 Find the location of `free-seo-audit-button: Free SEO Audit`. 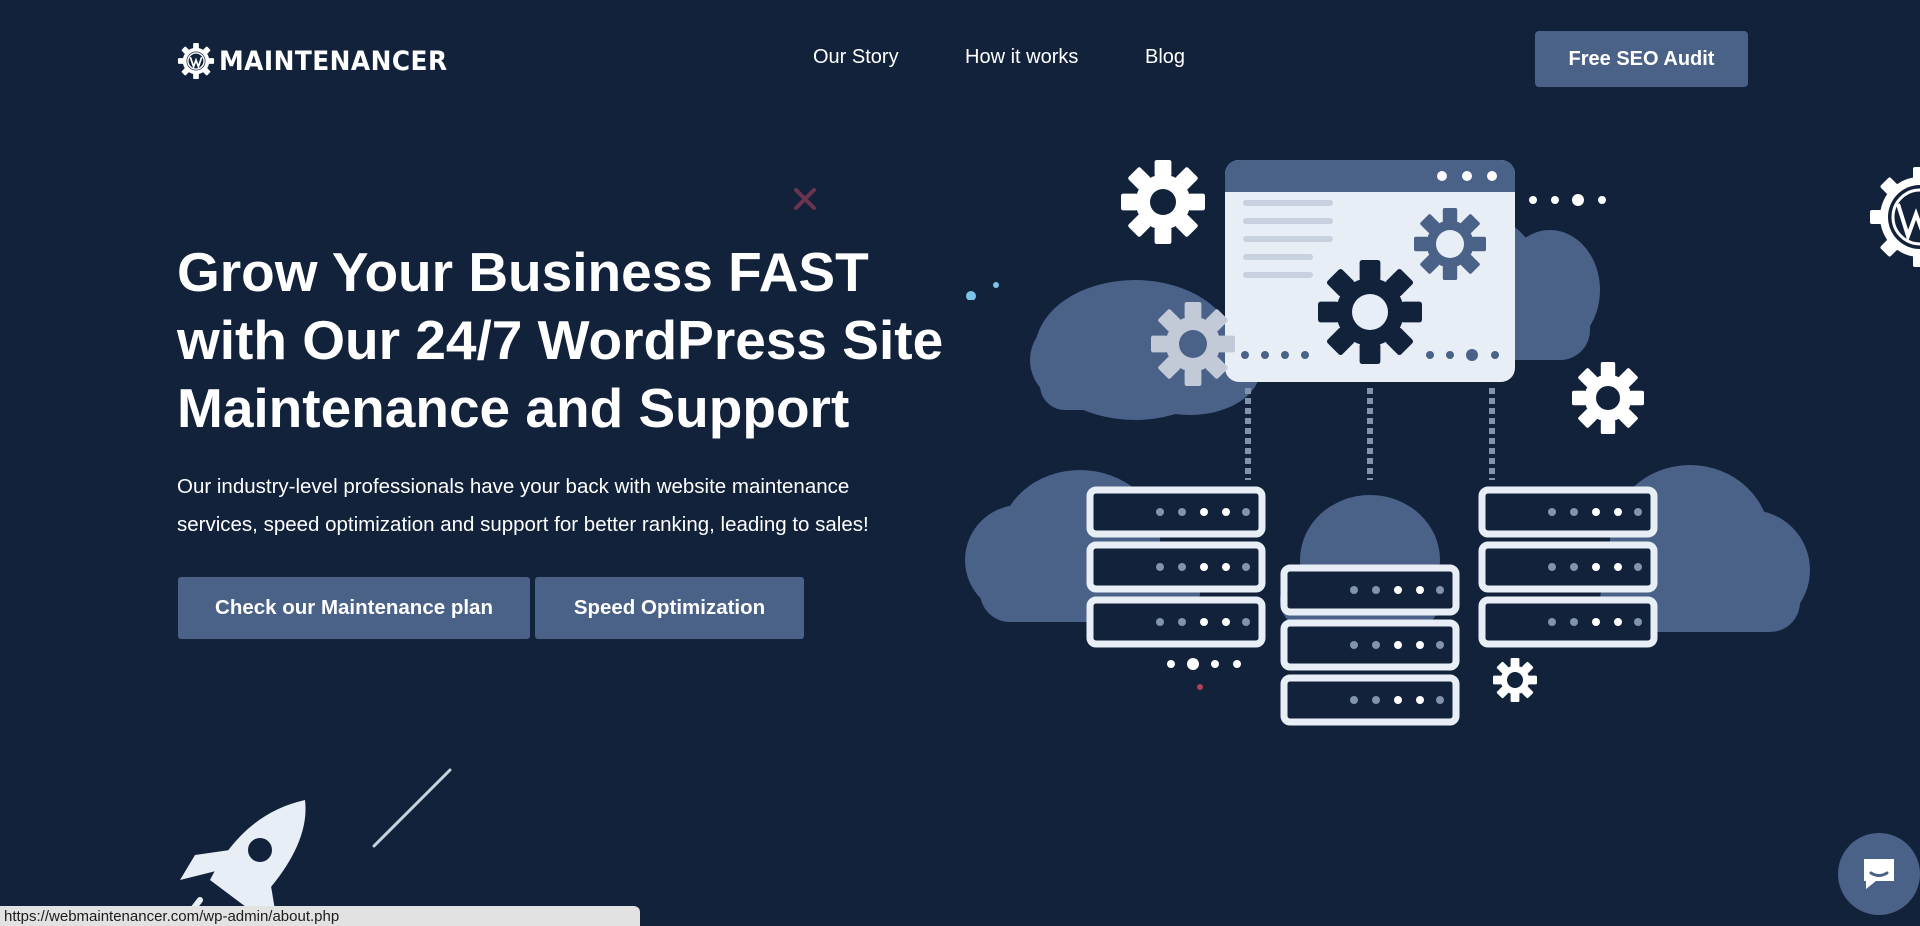

free-seo-audit-button: Free SEO Audit is located at coordinates (1641, 59).